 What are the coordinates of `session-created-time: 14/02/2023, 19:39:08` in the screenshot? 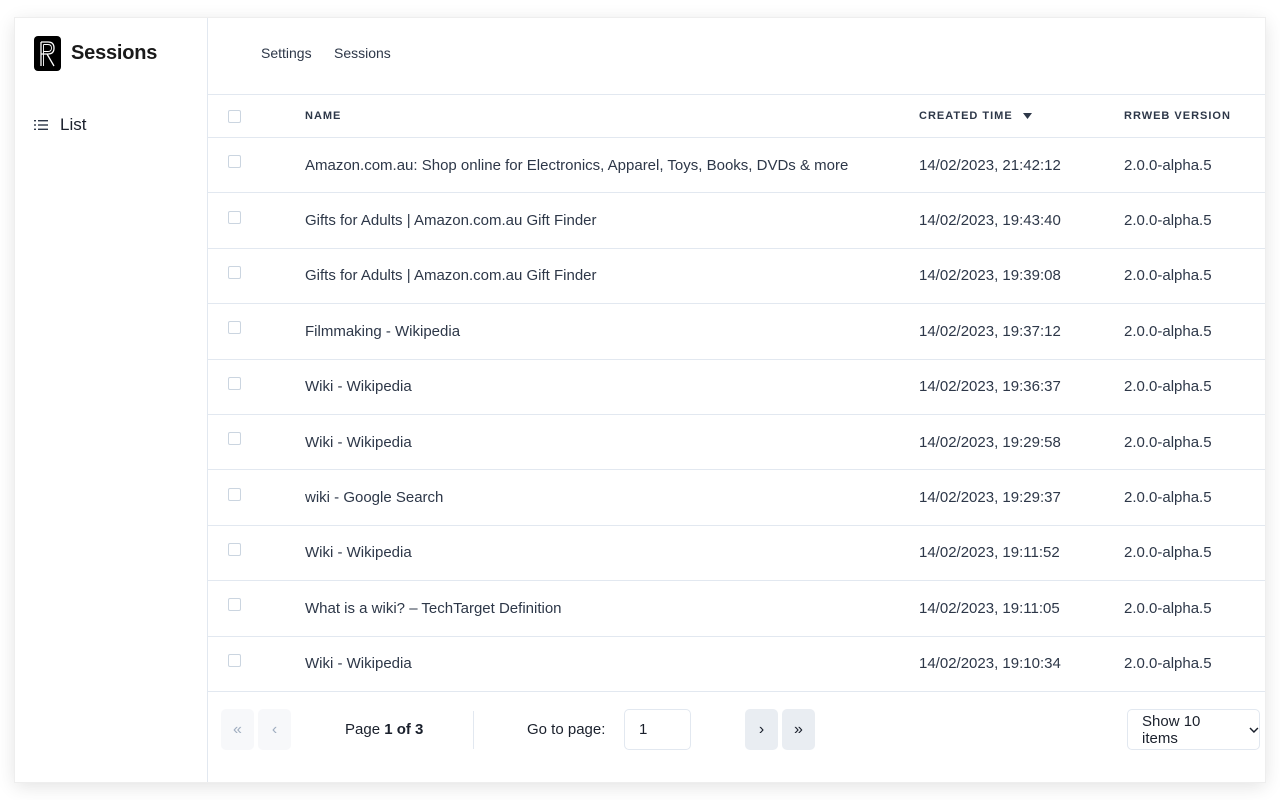 It's located at (990, 276).